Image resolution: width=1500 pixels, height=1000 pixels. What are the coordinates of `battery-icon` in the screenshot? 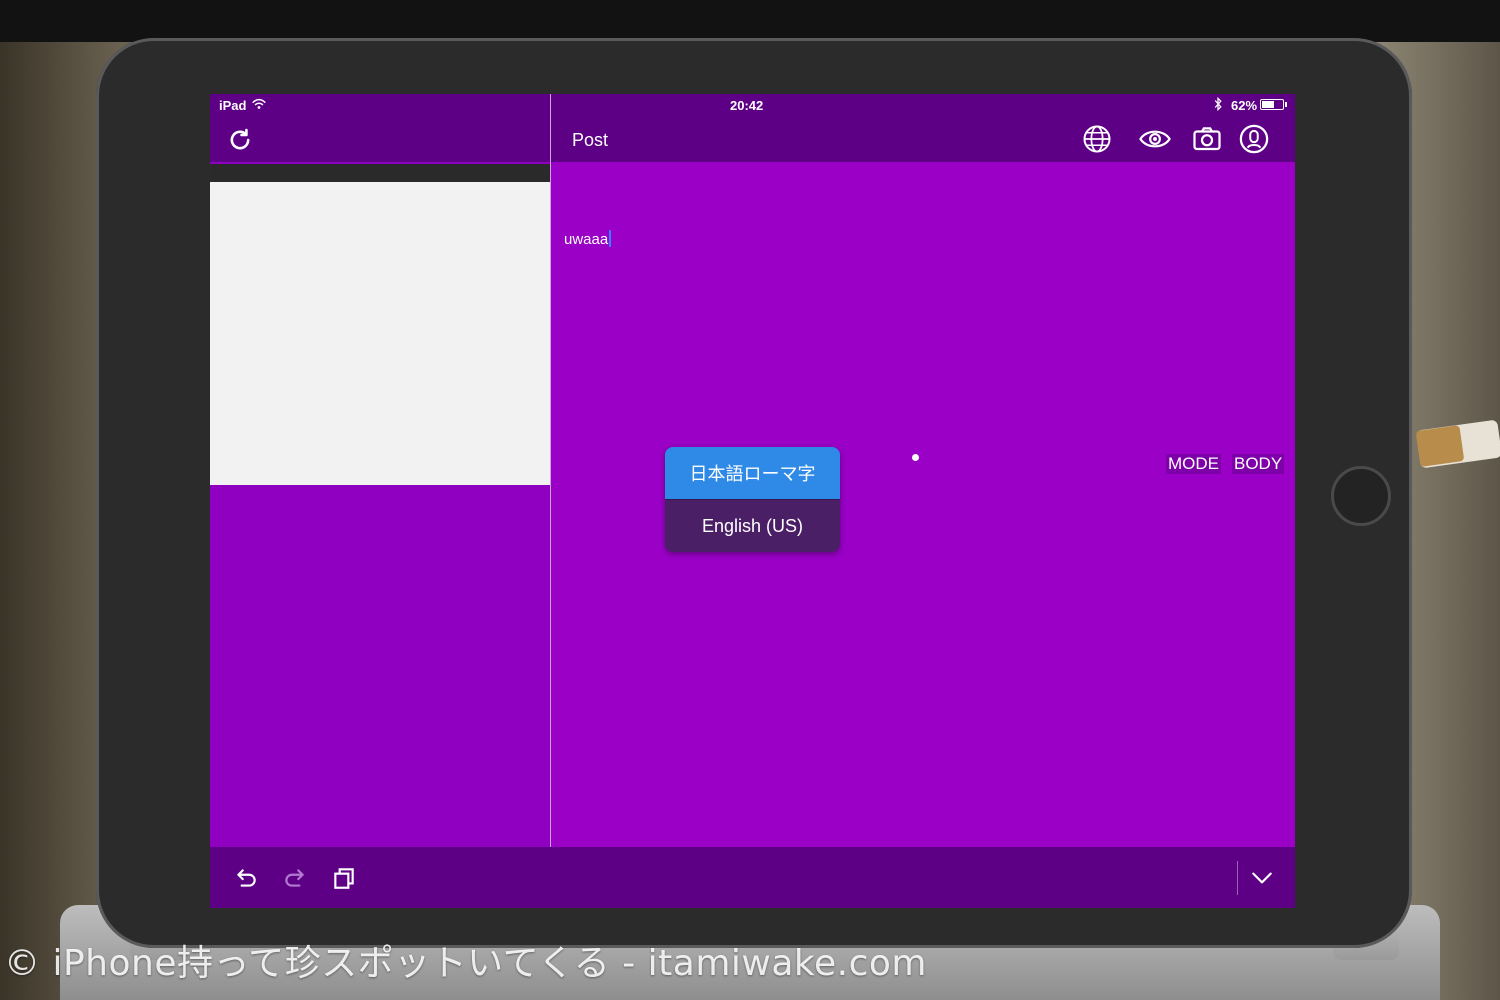 It's located at (1273, 104).